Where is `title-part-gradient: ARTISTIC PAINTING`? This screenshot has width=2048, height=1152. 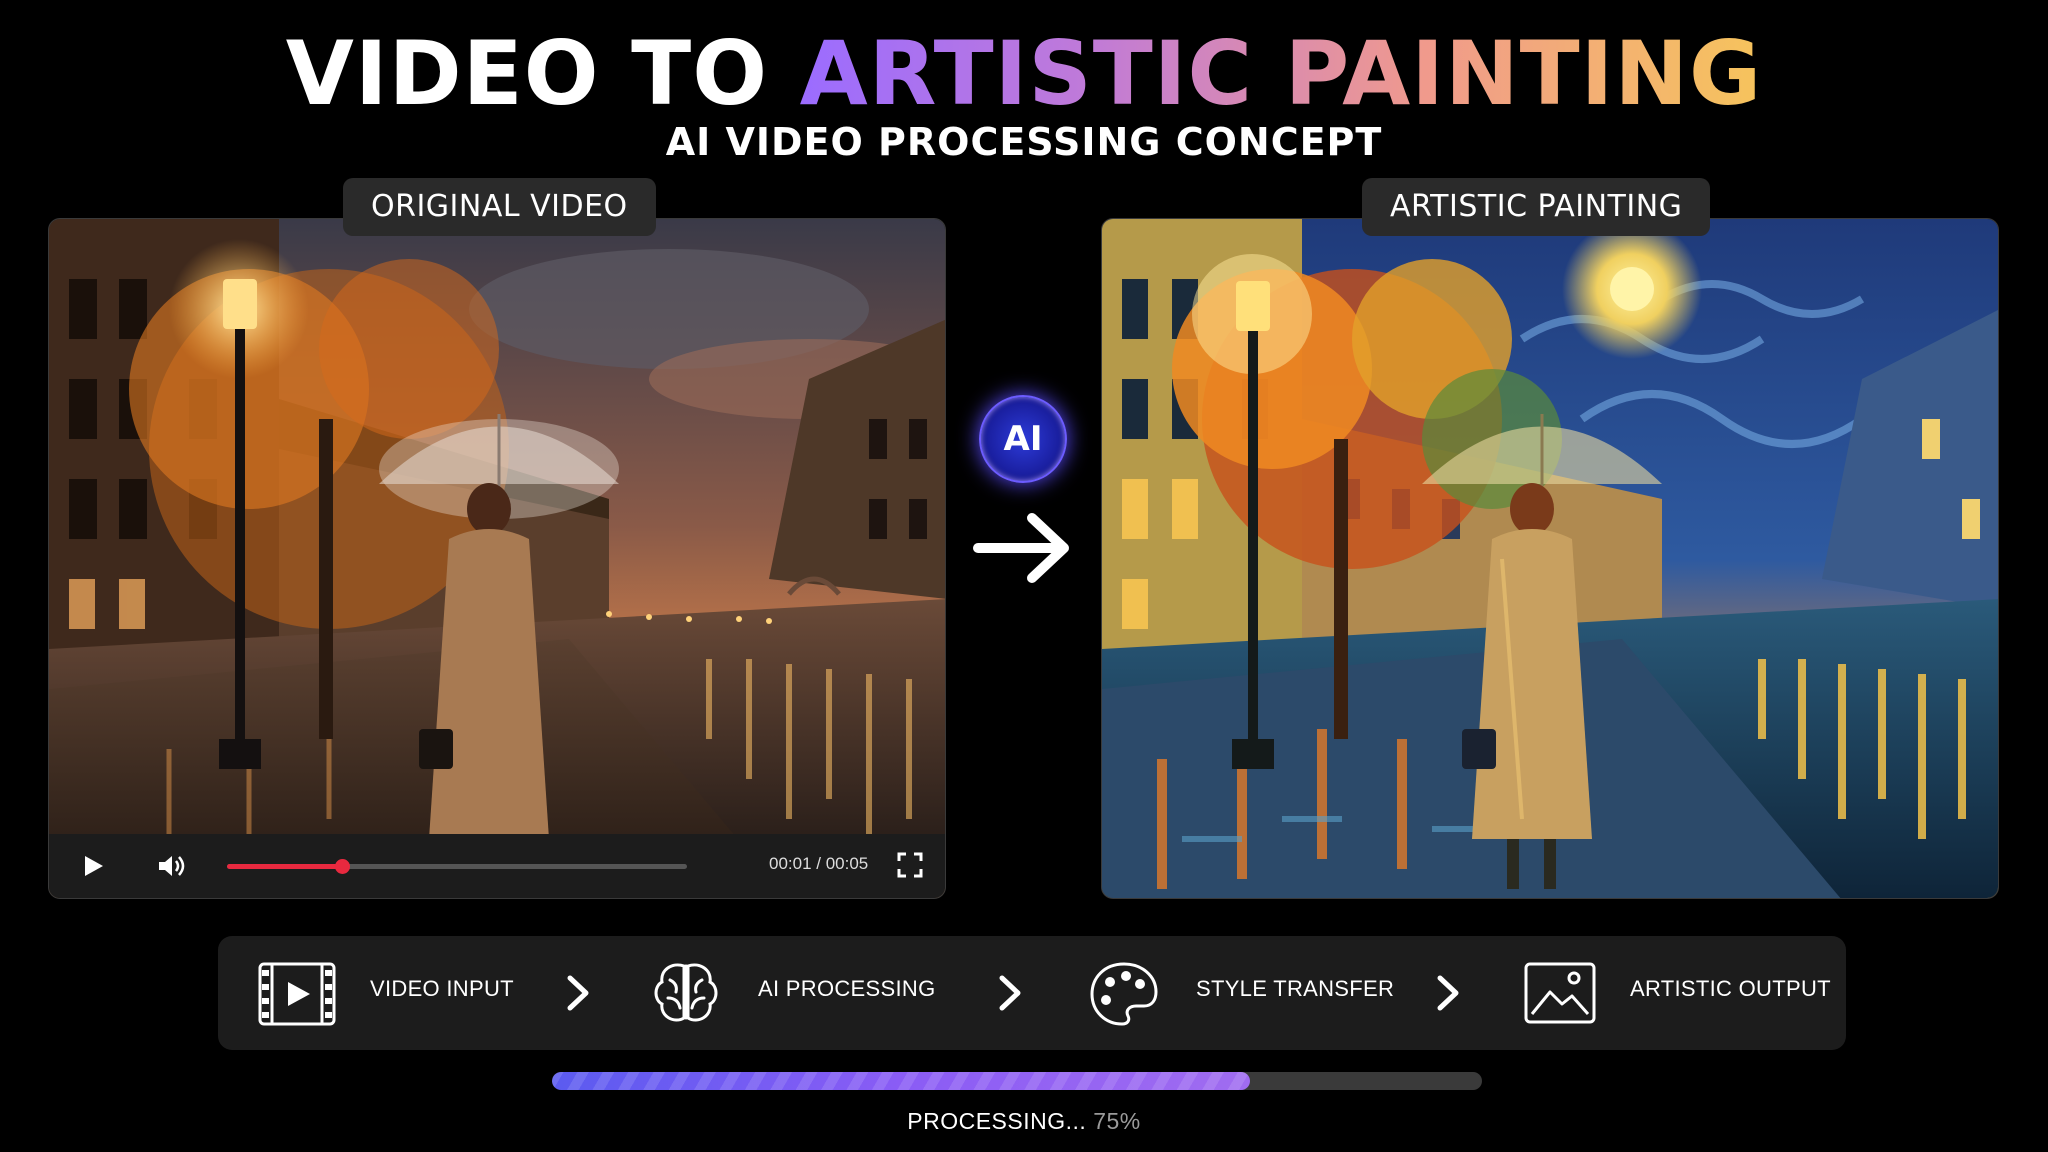 title-part-gradient: ARTISTIC PAINTING is located at coordinates (1281, 73).